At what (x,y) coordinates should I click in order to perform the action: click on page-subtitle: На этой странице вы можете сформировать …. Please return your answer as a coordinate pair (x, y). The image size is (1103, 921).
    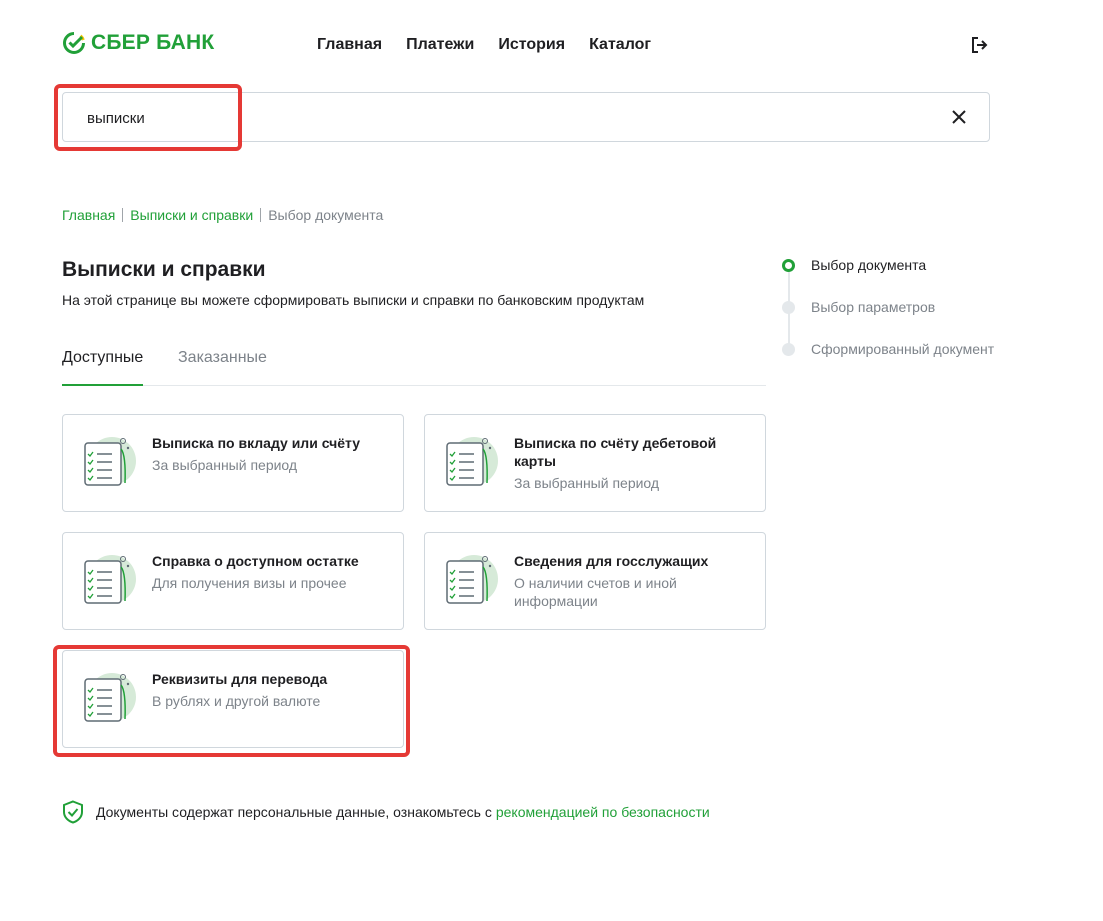
    Looking at the image, I should click on (353, 300).